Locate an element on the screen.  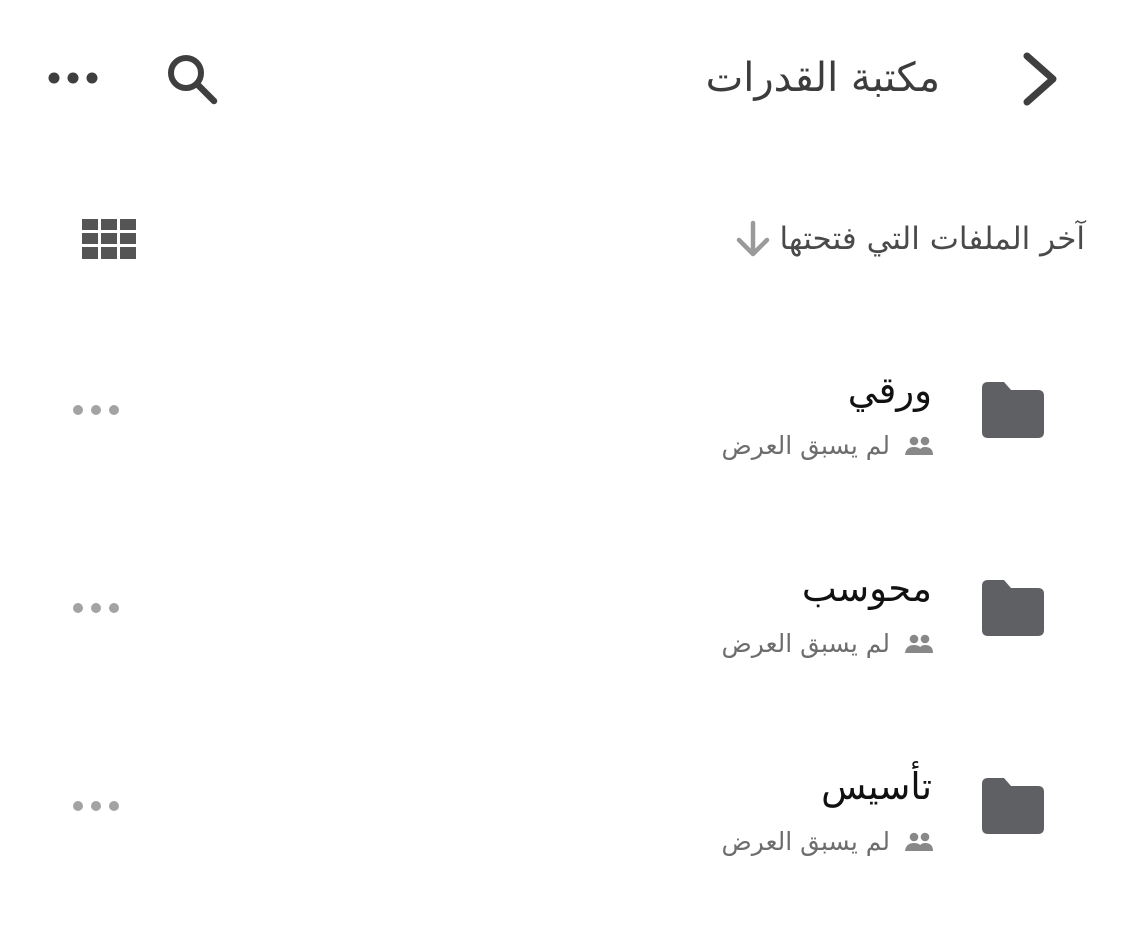
folder-row: ورقي لم يسبق العرض is located at coordinates (562, 412).